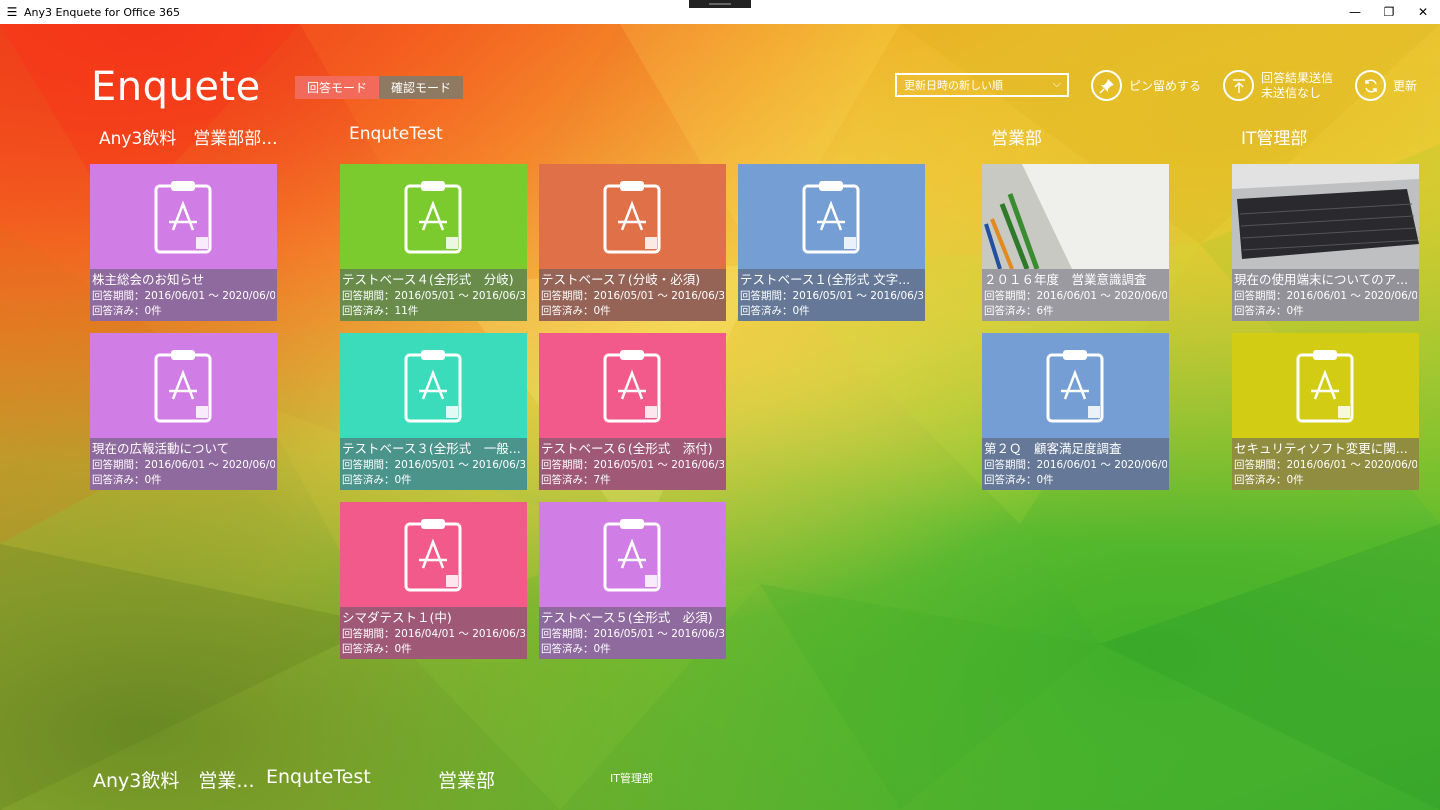 The image size is (1440, 810). I want to click on survey-title: ２０１６年度 営業意識調査, so click(1065, 279).